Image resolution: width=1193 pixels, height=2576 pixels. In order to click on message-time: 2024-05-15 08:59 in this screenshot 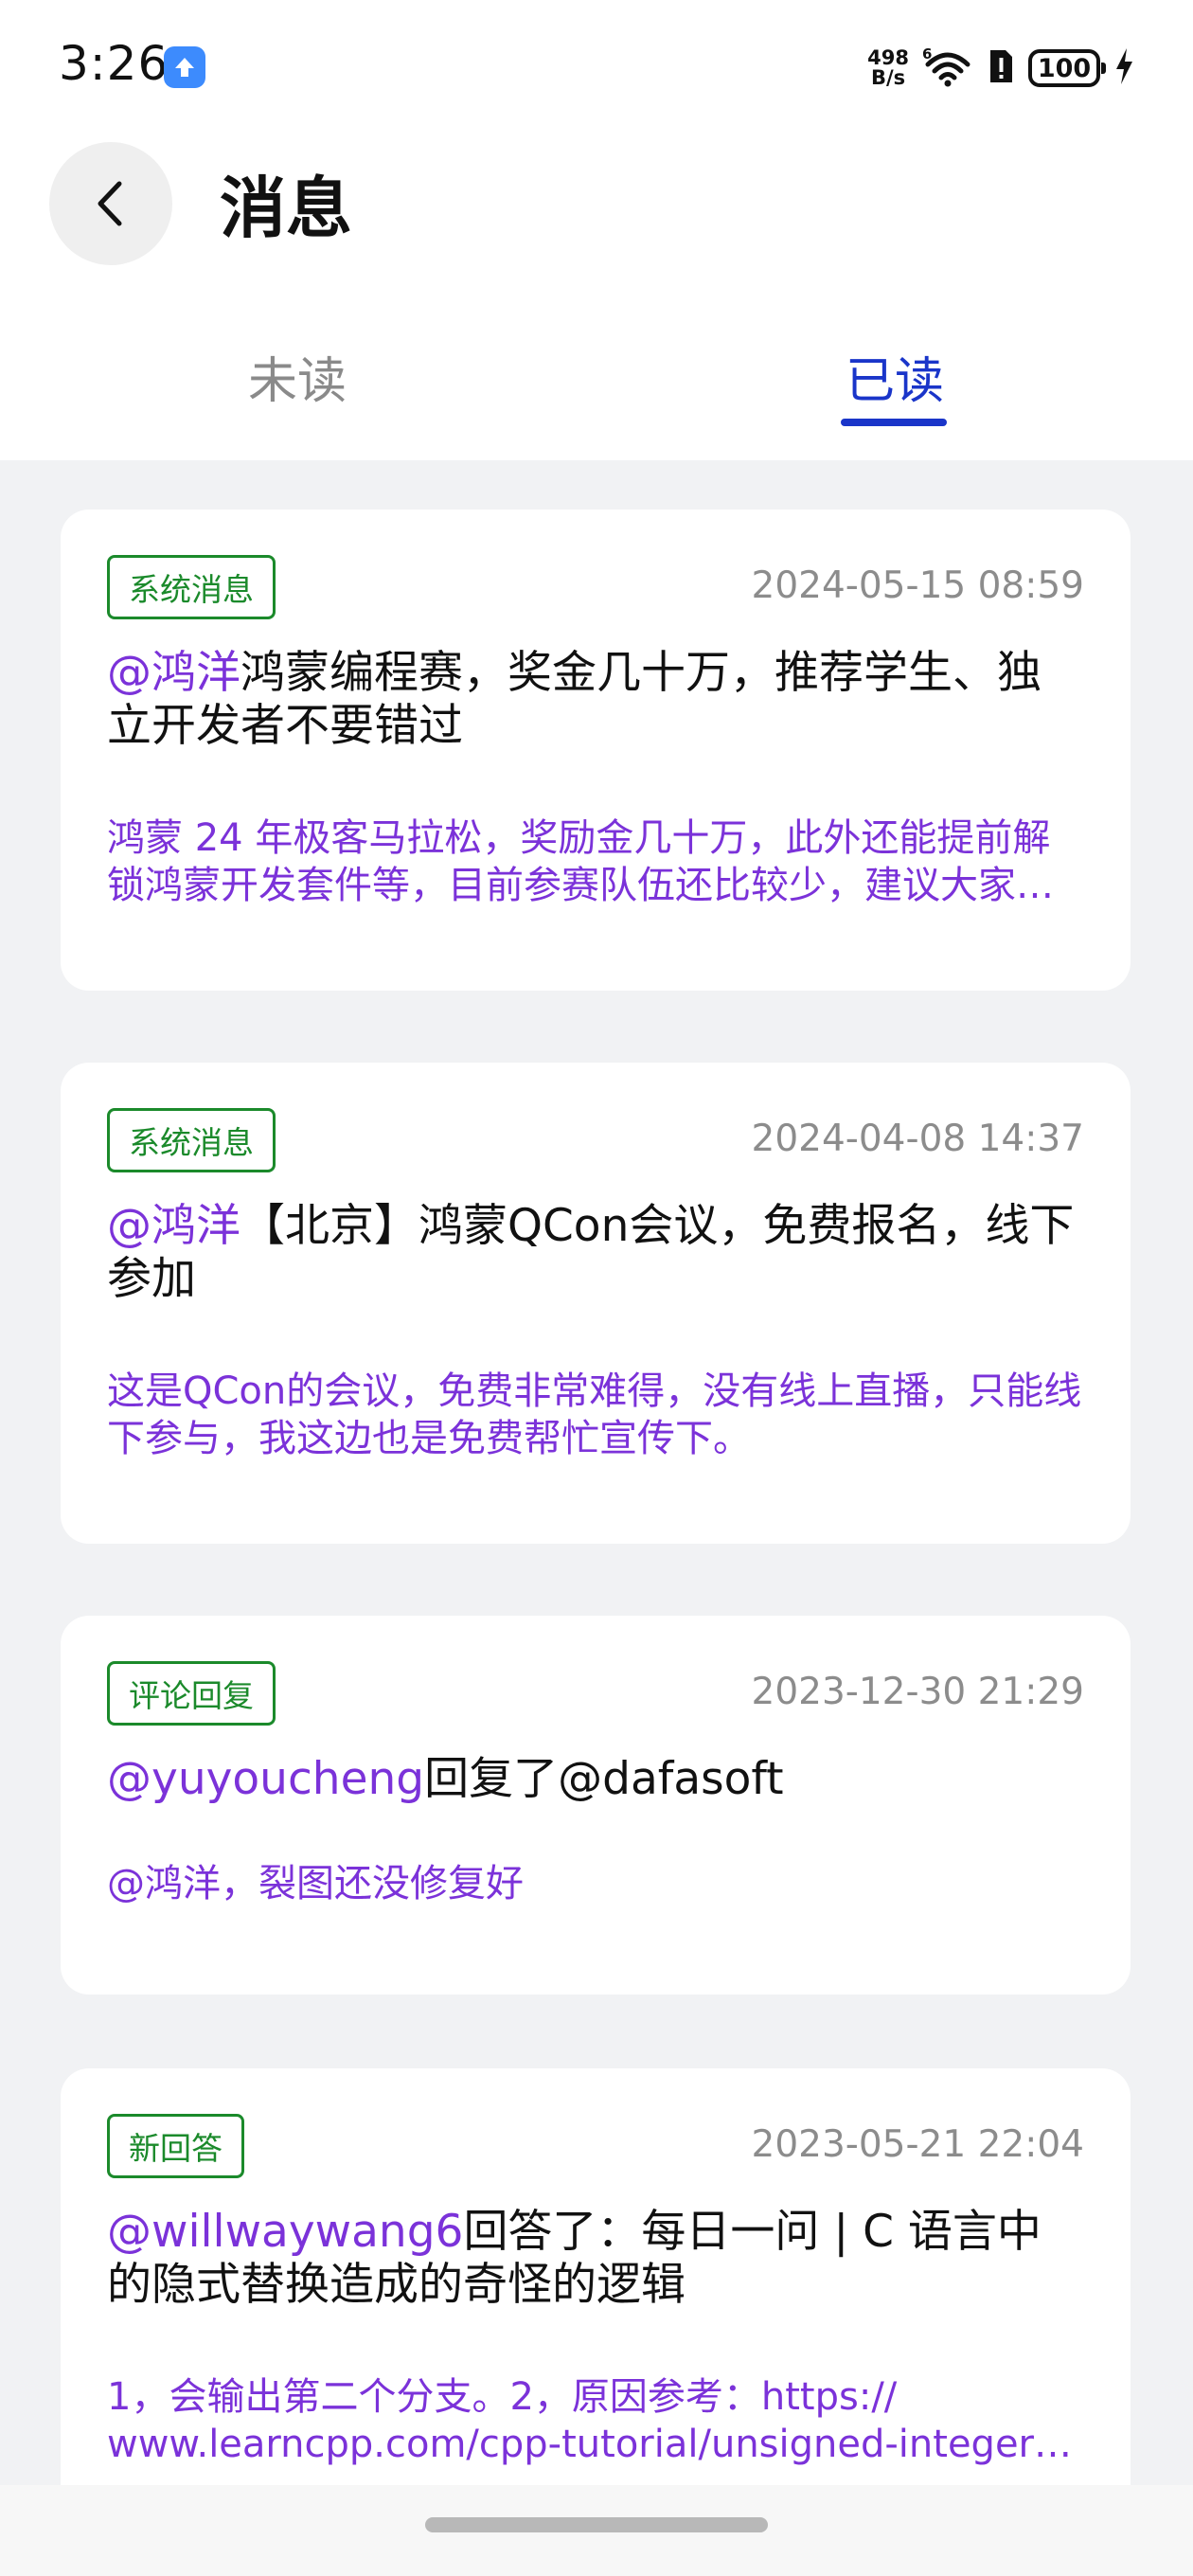, I will do `click(917, 585)`.